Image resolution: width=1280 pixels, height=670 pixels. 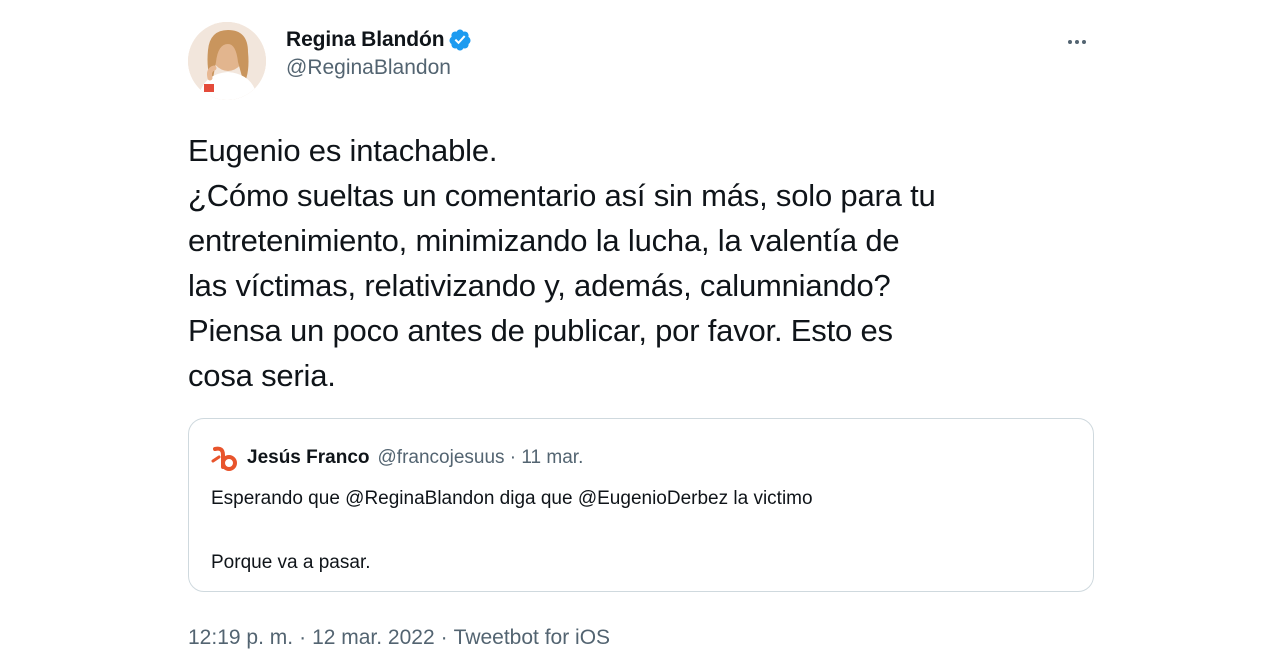 What do you see at coordinates (379, 68) in the screenshot?
I see `author-handle: @ReginaBlandon` at bounding box center [379, 68].